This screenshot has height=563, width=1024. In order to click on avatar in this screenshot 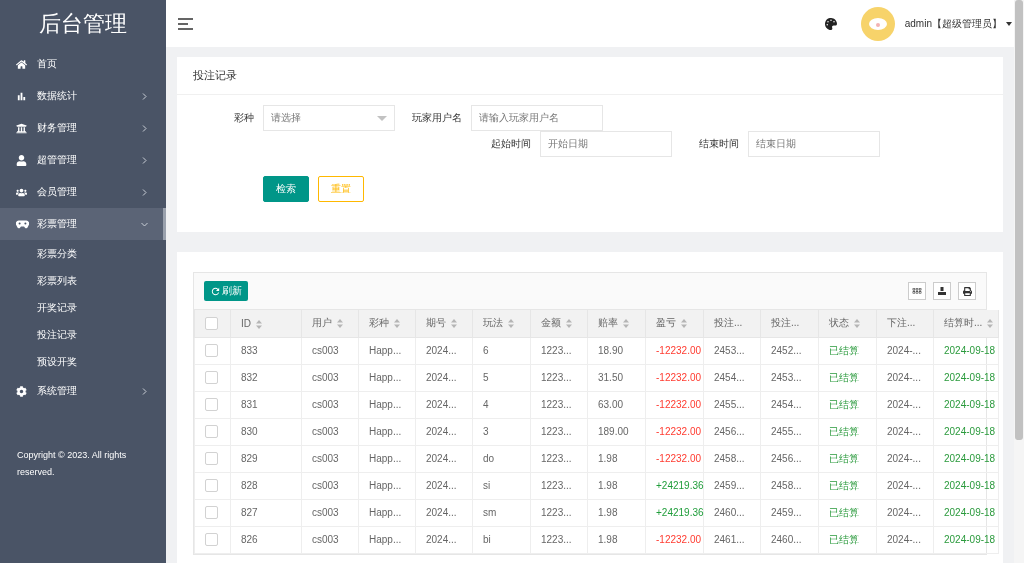, I will do `click(877, 23)`.